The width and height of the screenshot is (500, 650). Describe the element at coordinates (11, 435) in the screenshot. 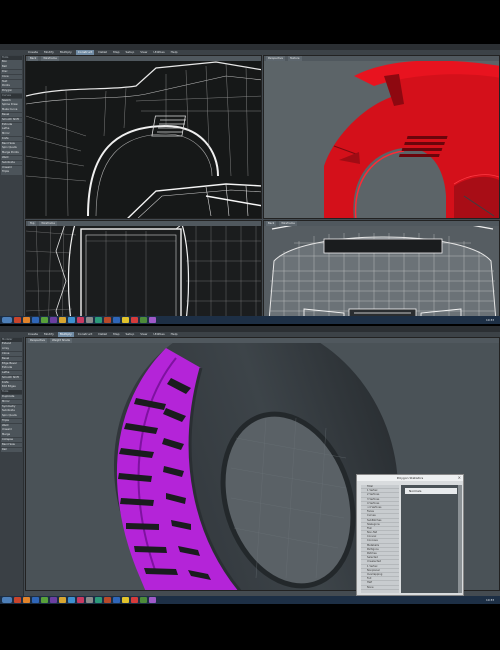

I see `tool-button-merge: Merge` at that location.